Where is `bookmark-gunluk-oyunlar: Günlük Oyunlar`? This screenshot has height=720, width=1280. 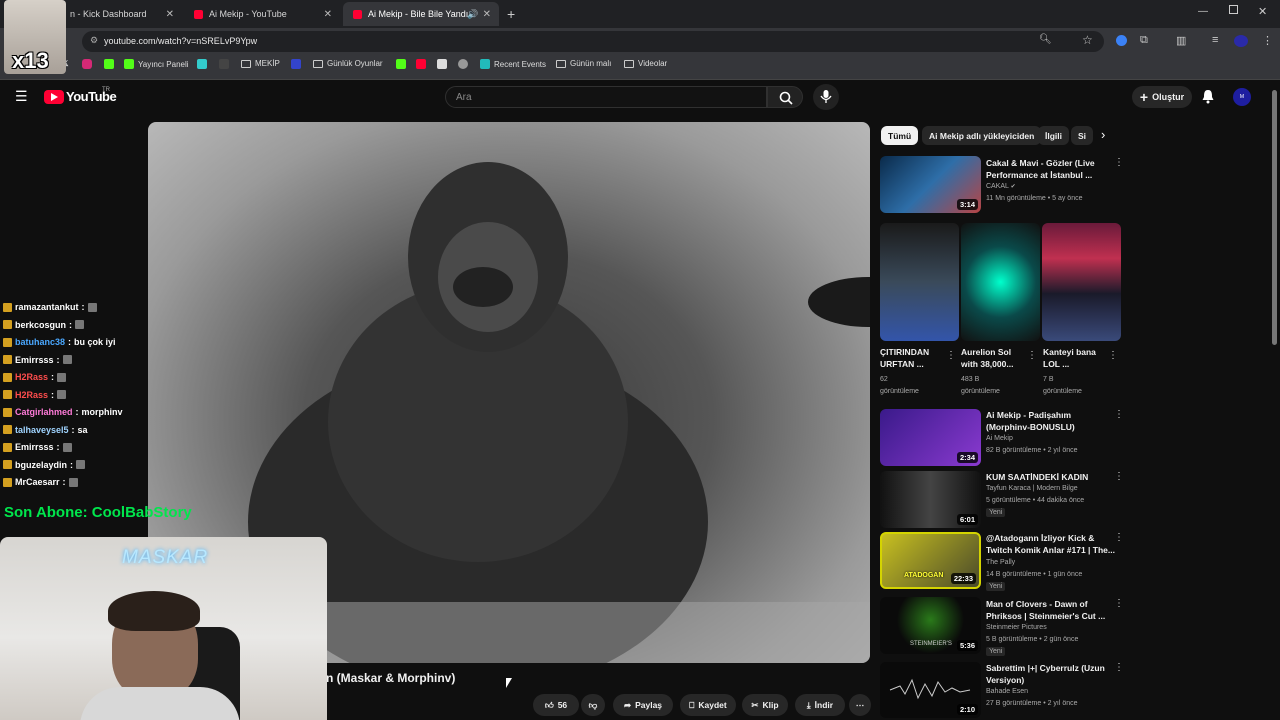
bookmark-gunluk-oyunlar: Günlük Oyunlar is located at coordinates (348, 63).